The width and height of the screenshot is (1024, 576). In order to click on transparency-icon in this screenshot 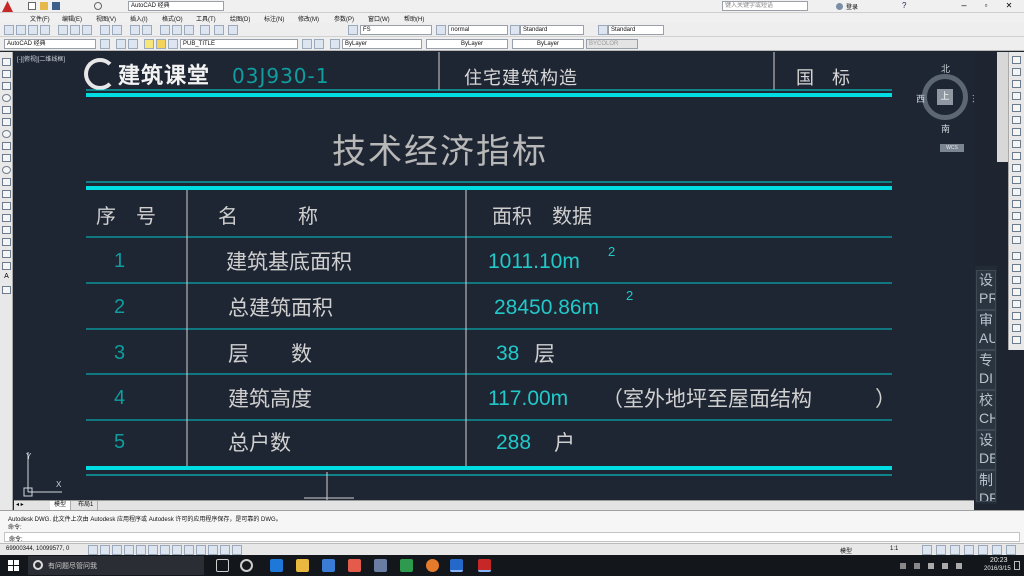, I will do `click(225, 550)`.